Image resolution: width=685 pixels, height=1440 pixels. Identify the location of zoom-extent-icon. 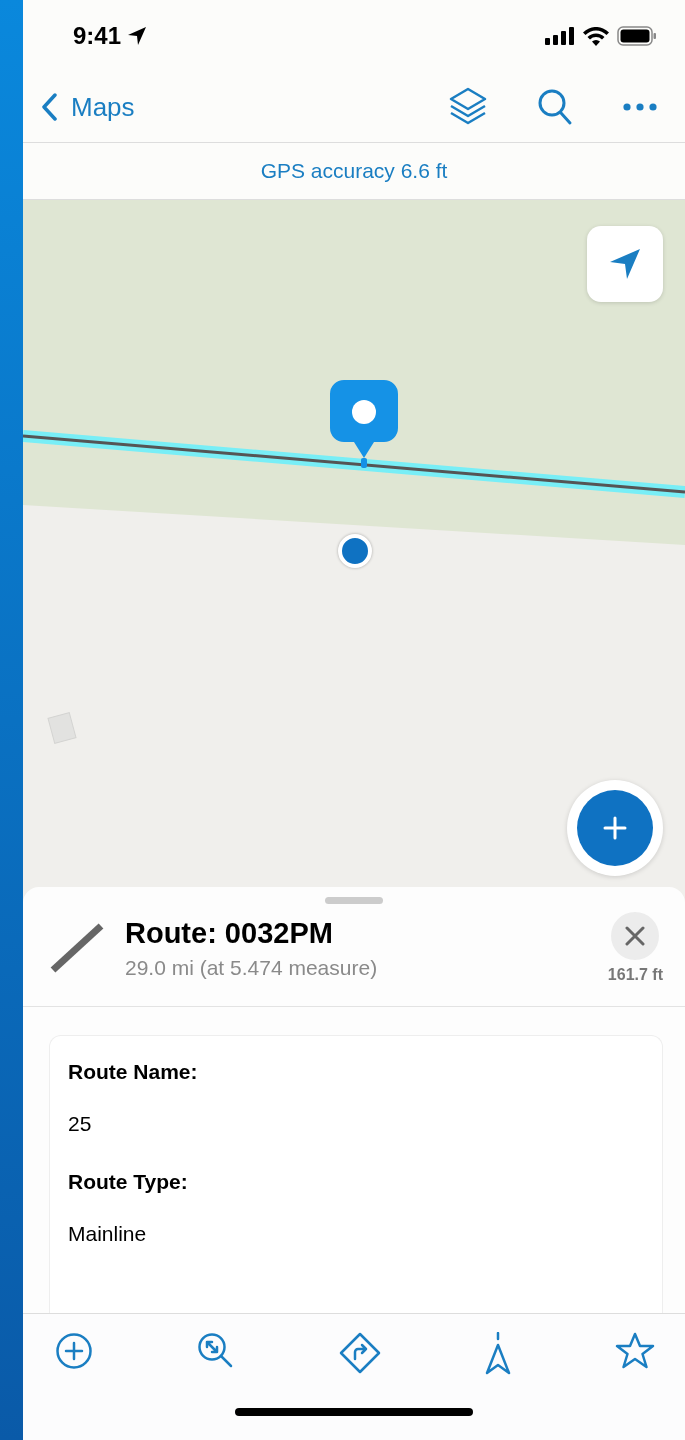
(216, 1351).